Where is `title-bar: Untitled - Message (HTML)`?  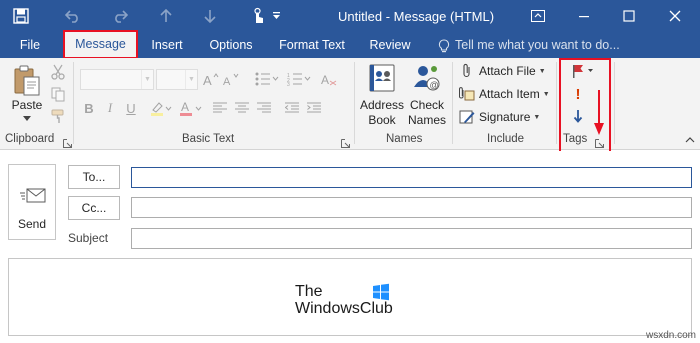
title-bar: Untitled - Message (HTML) is located at coordinates (350, 16).